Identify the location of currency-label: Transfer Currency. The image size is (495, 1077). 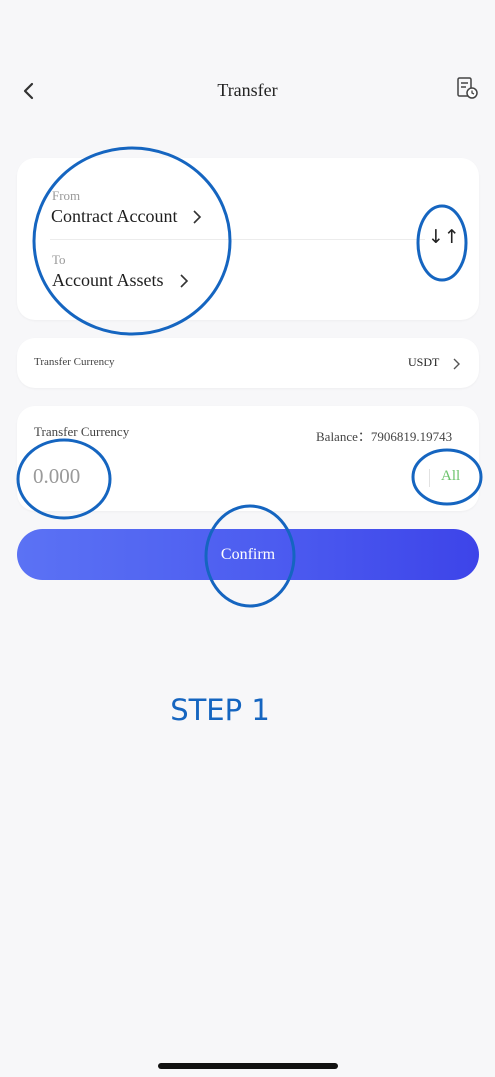
(74, 362).